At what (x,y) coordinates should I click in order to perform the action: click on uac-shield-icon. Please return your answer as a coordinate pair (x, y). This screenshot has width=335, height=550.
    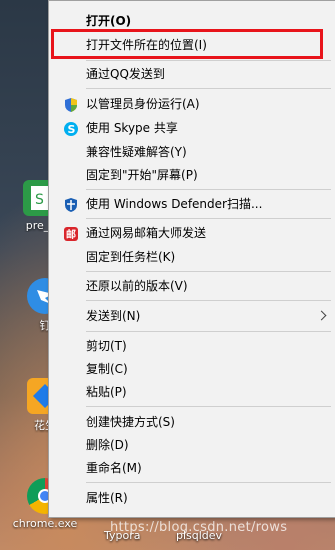
    Looking at the image, I should click on (71, 105).